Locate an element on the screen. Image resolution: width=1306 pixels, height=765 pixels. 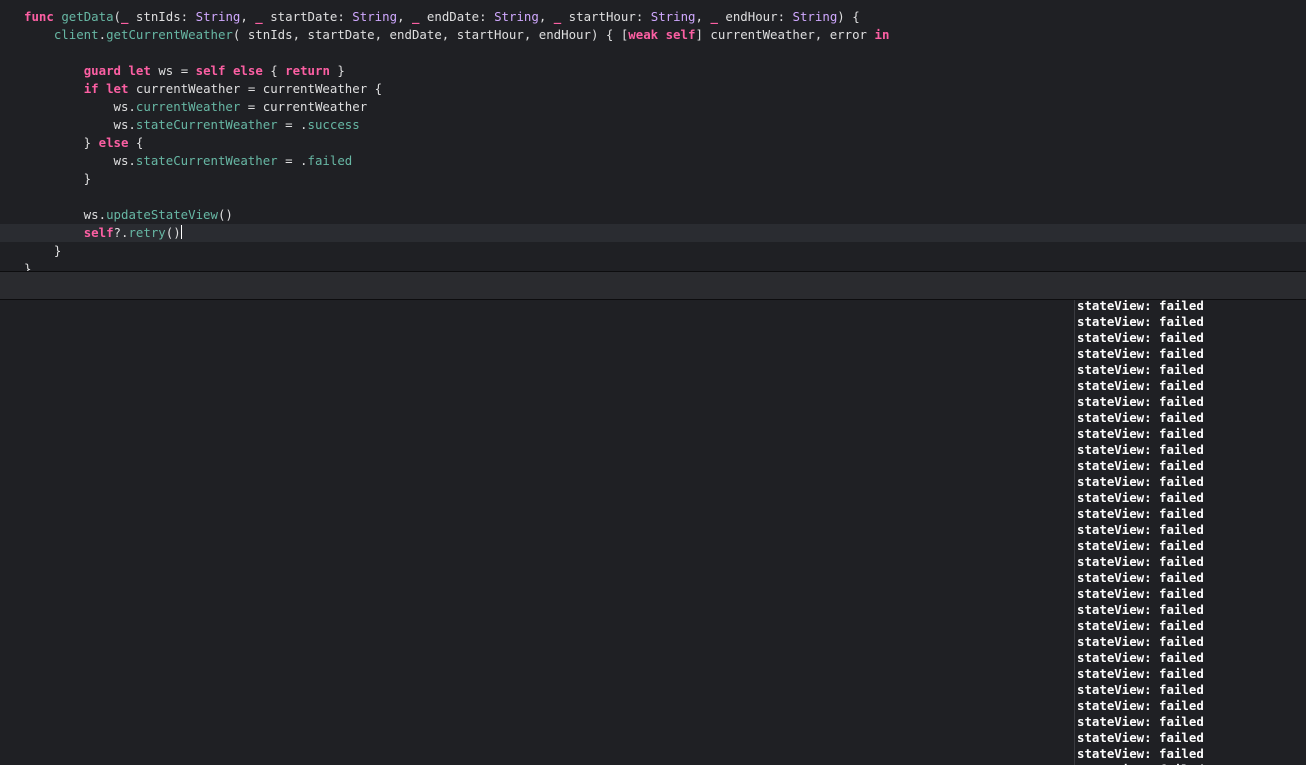
code-line: ws.updateStateView() is located at coordinates (653, 215).